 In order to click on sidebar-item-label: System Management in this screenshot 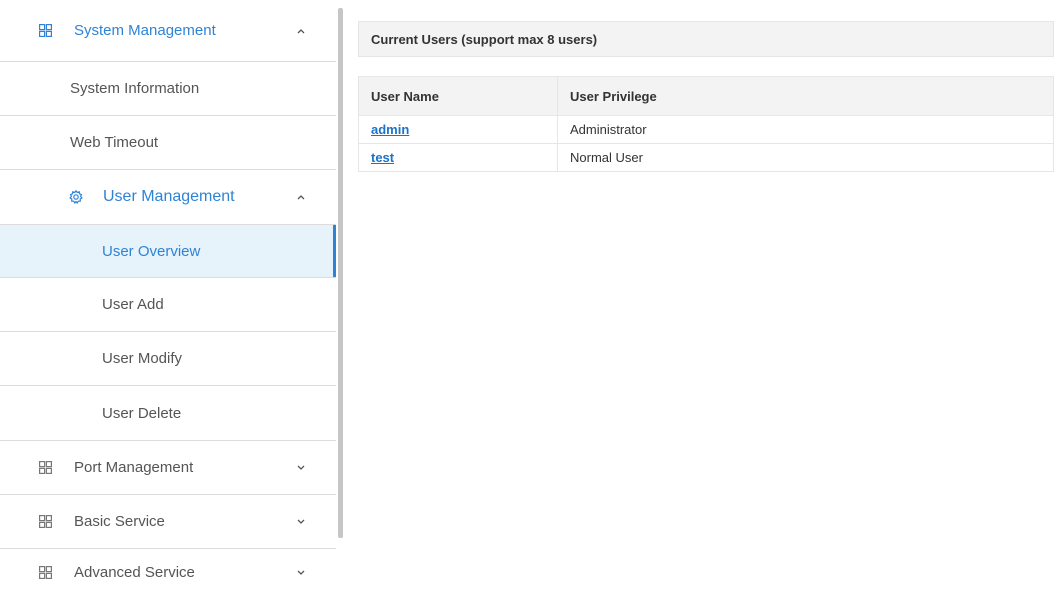, I will do `click(145, 30)`.